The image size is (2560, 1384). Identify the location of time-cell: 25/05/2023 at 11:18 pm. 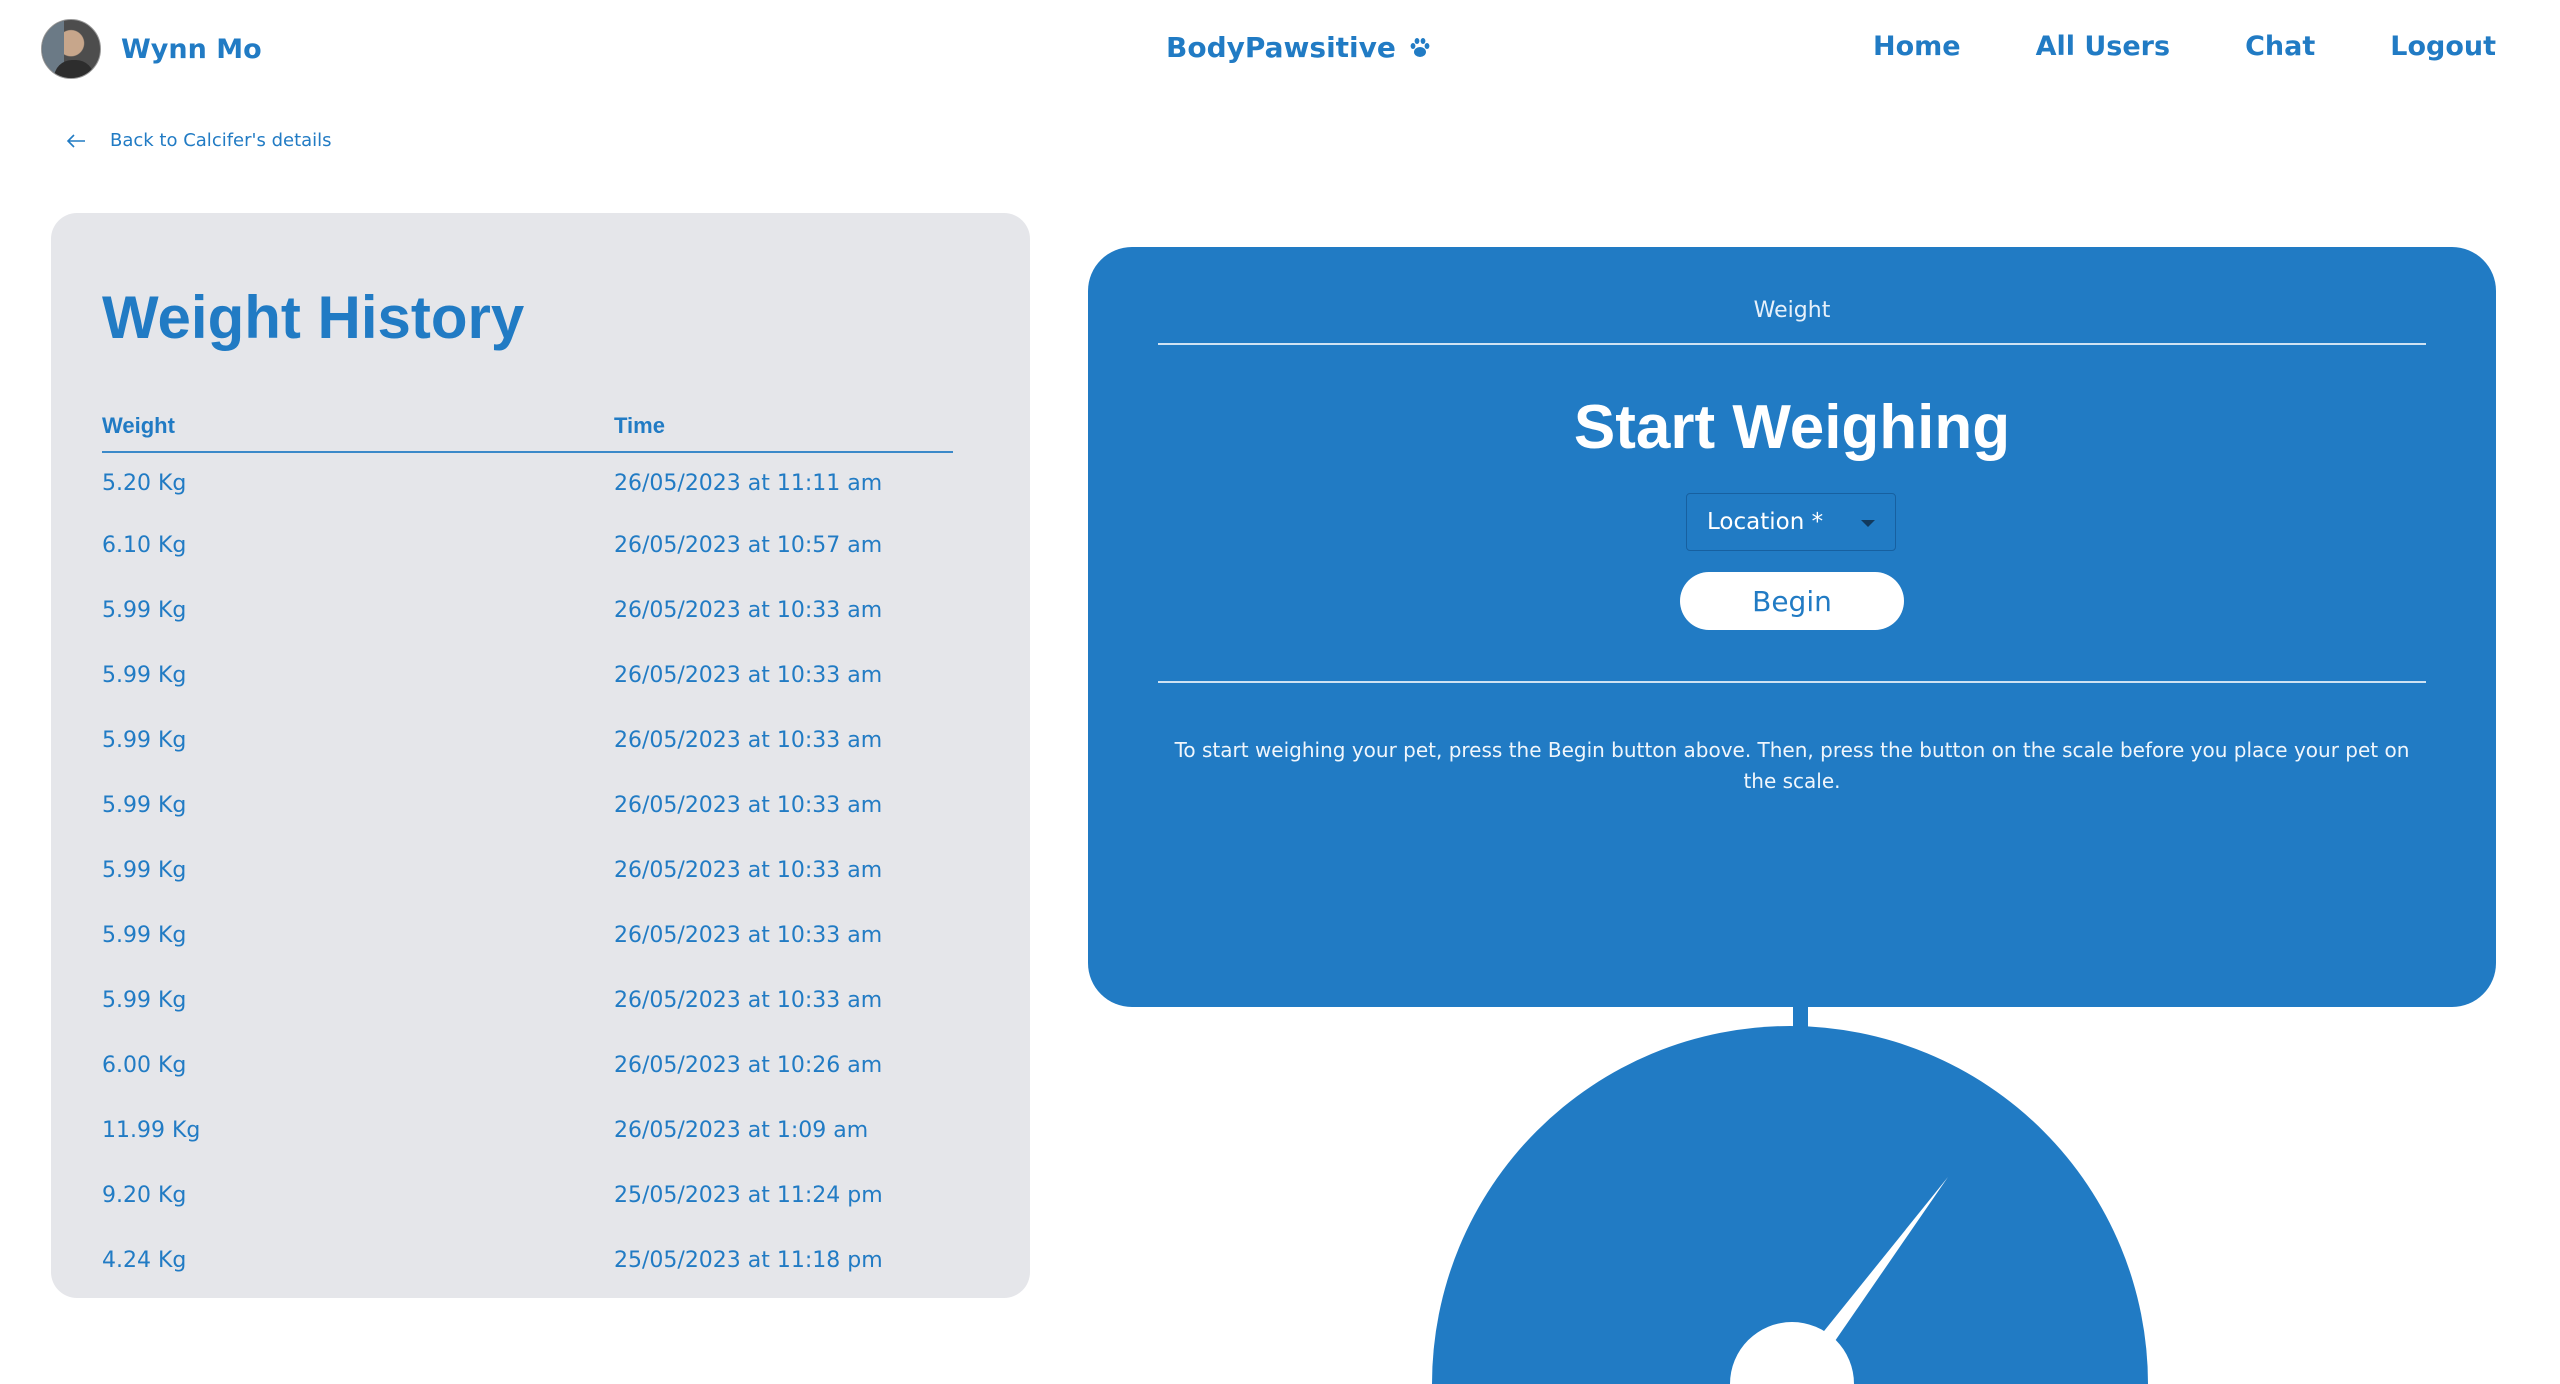
(748, 1260).